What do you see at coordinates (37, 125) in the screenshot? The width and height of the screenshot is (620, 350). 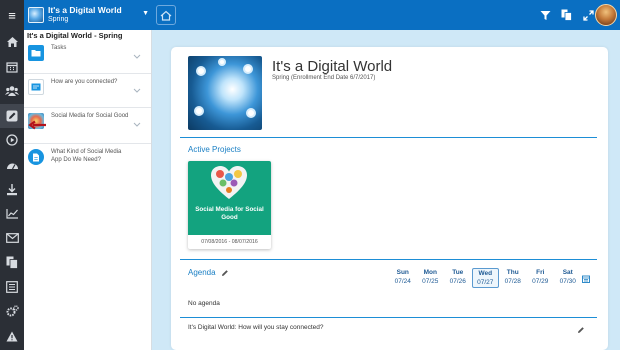 I see `red-arrow-icon` at bounding box center [37, 125].